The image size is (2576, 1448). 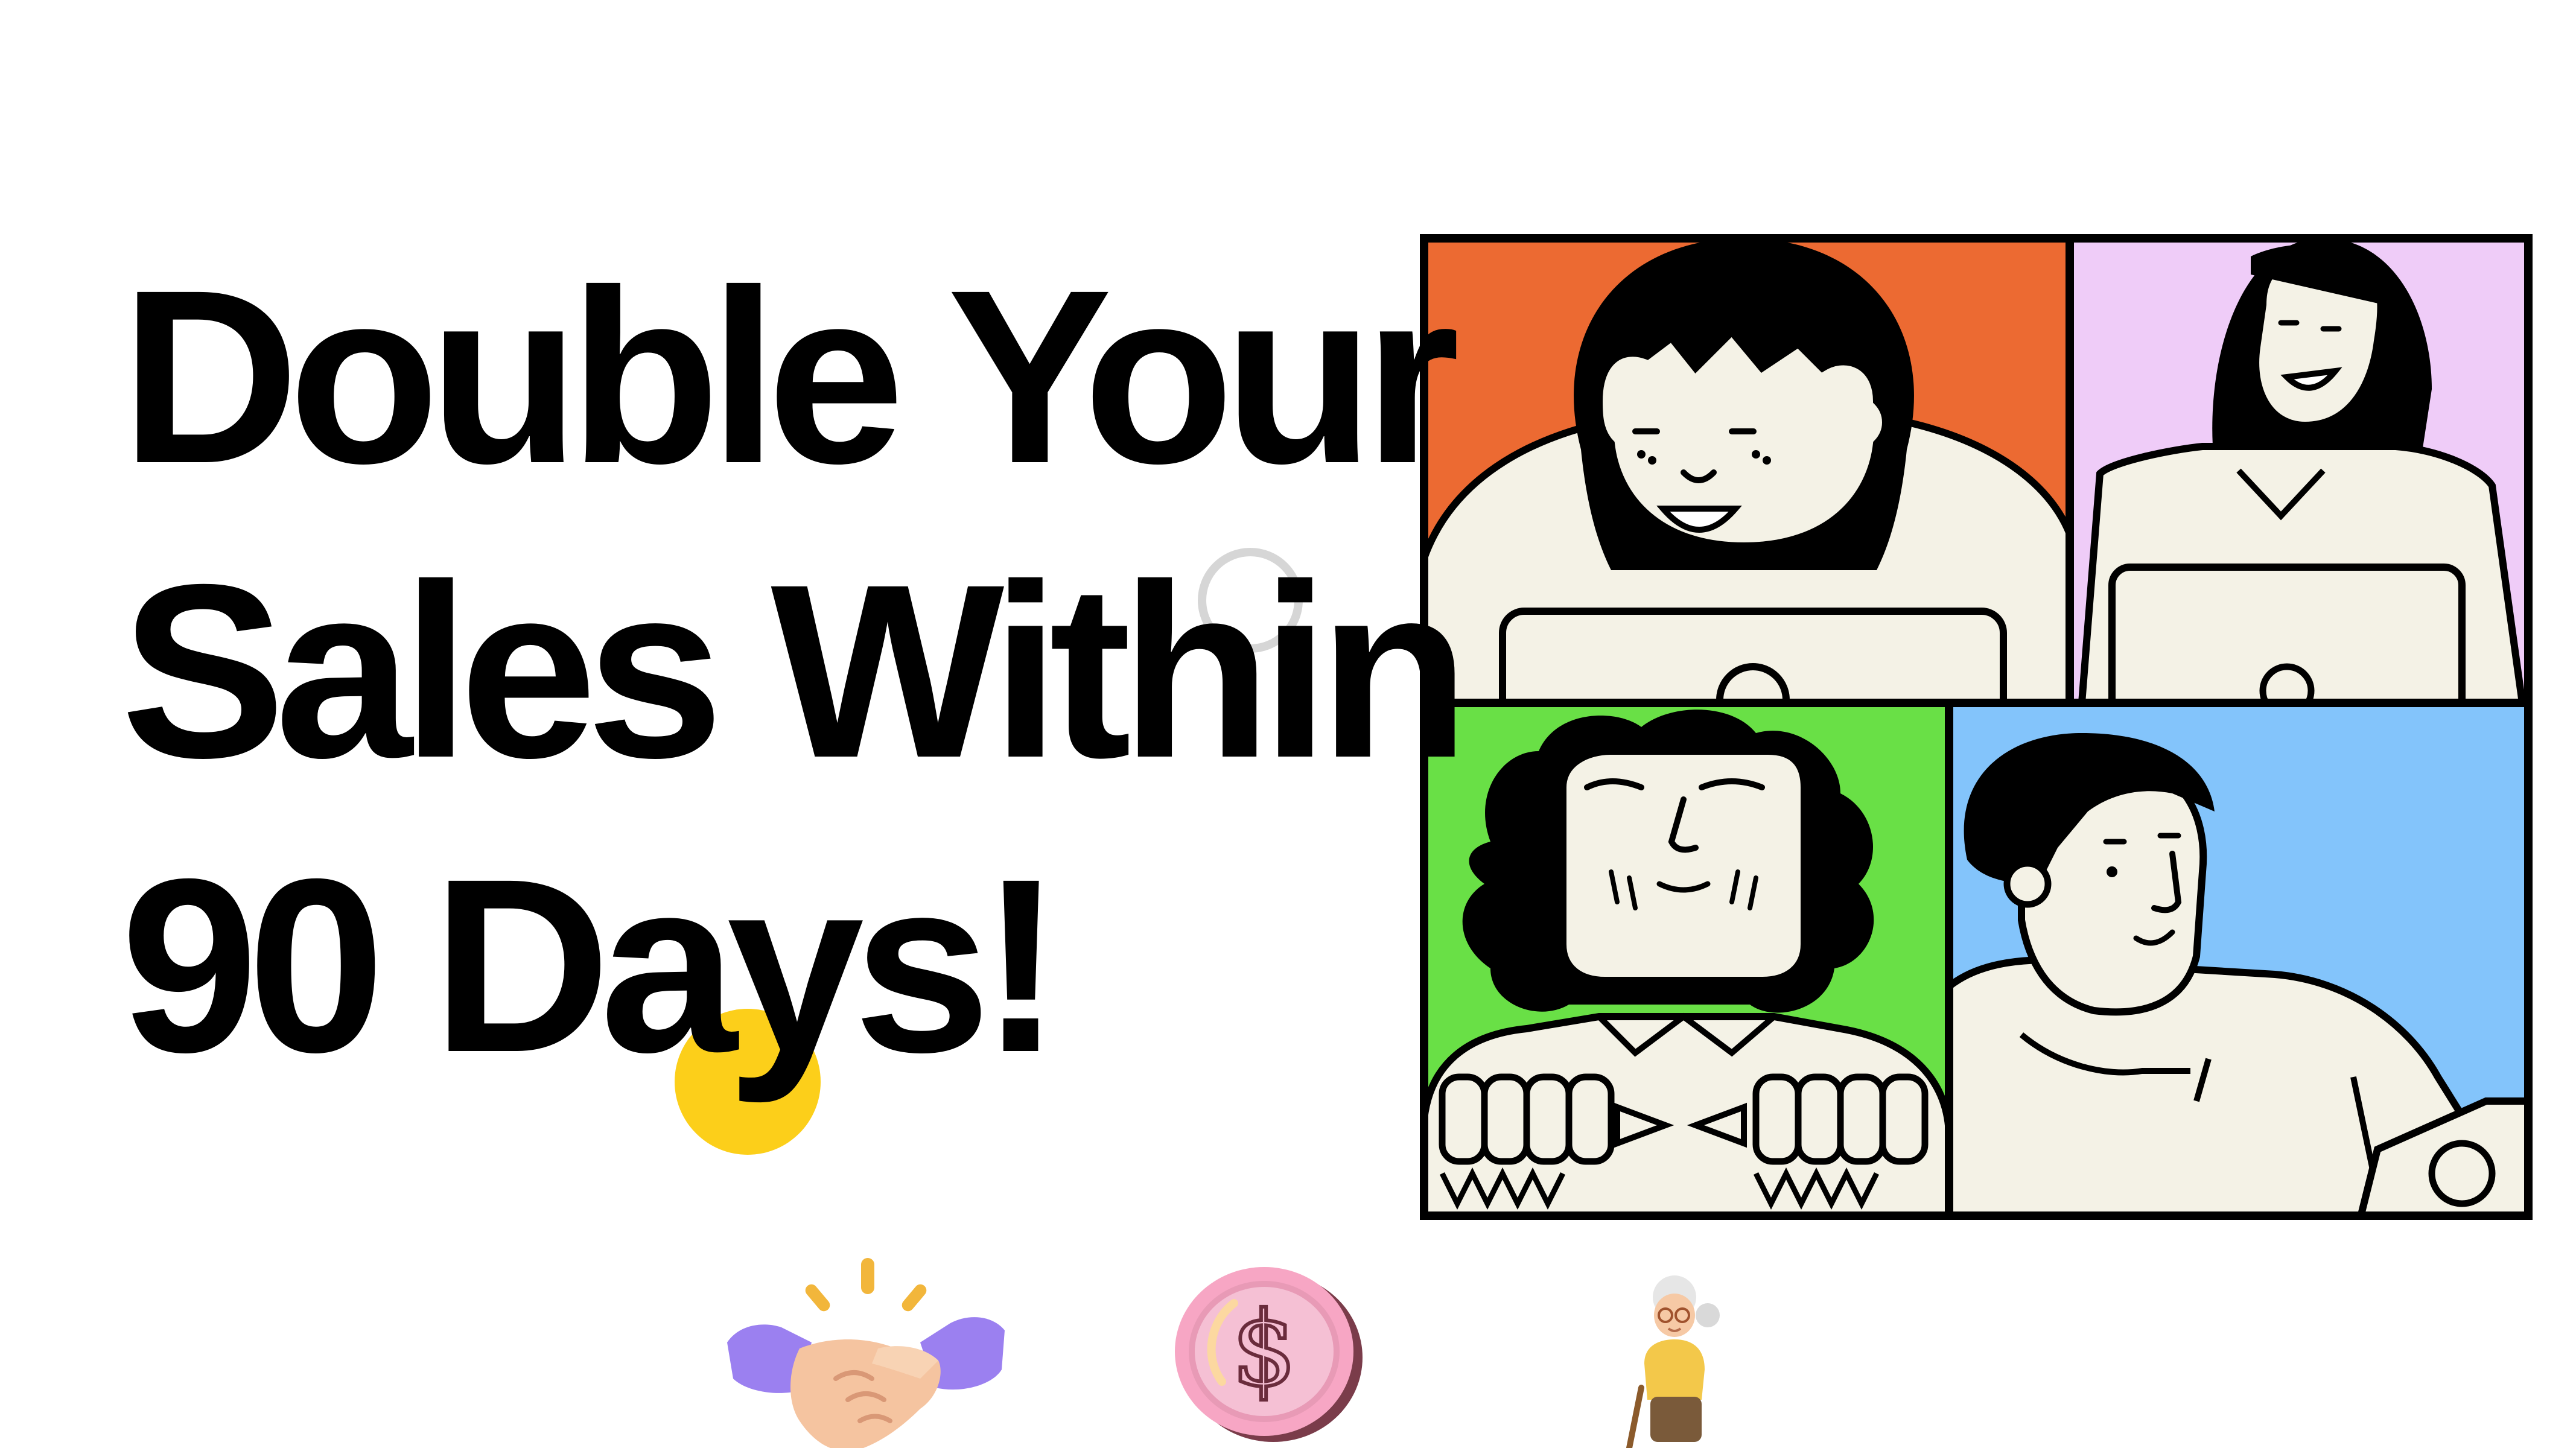 I want to click on panel-elderly-woman, so click(x=1686, y=960).